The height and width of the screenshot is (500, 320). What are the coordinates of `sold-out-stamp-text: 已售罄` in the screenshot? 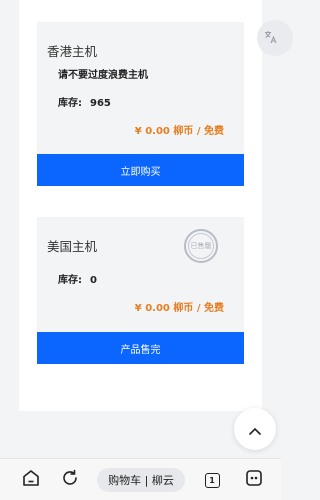 It's located at (201, 246).